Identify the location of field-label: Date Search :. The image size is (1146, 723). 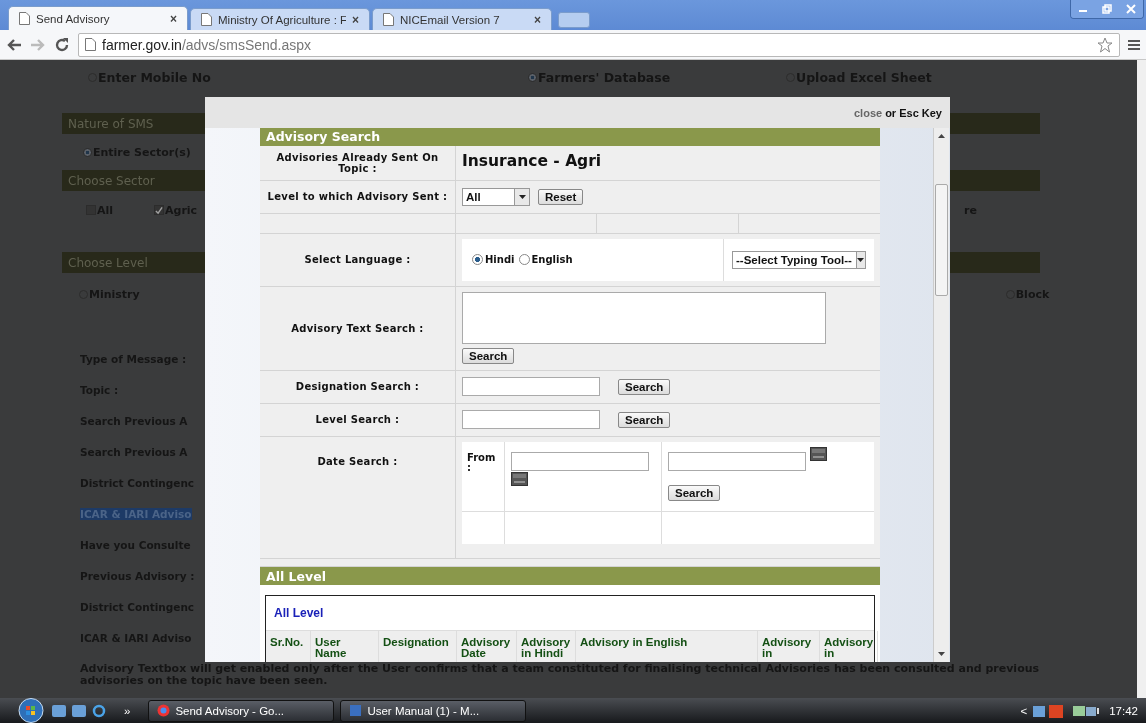
(357, 461).